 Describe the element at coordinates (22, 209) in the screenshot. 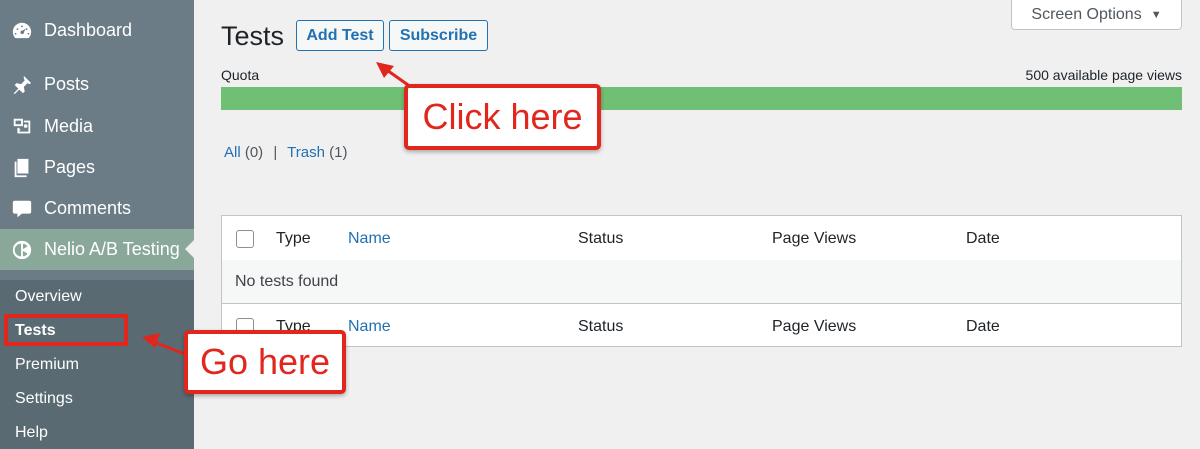

I see `comment-icon` at that location.